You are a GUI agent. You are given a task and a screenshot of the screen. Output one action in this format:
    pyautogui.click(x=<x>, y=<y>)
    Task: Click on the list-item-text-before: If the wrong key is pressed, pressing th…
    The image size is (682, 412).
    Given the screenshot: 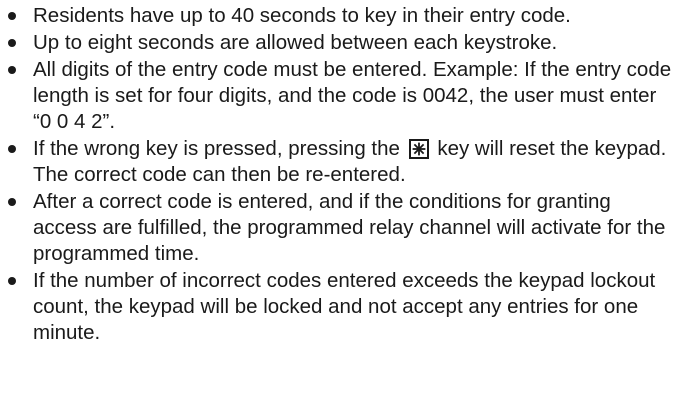 What is the action you would take?
    pyautogui.click(x=216, y=148)
    